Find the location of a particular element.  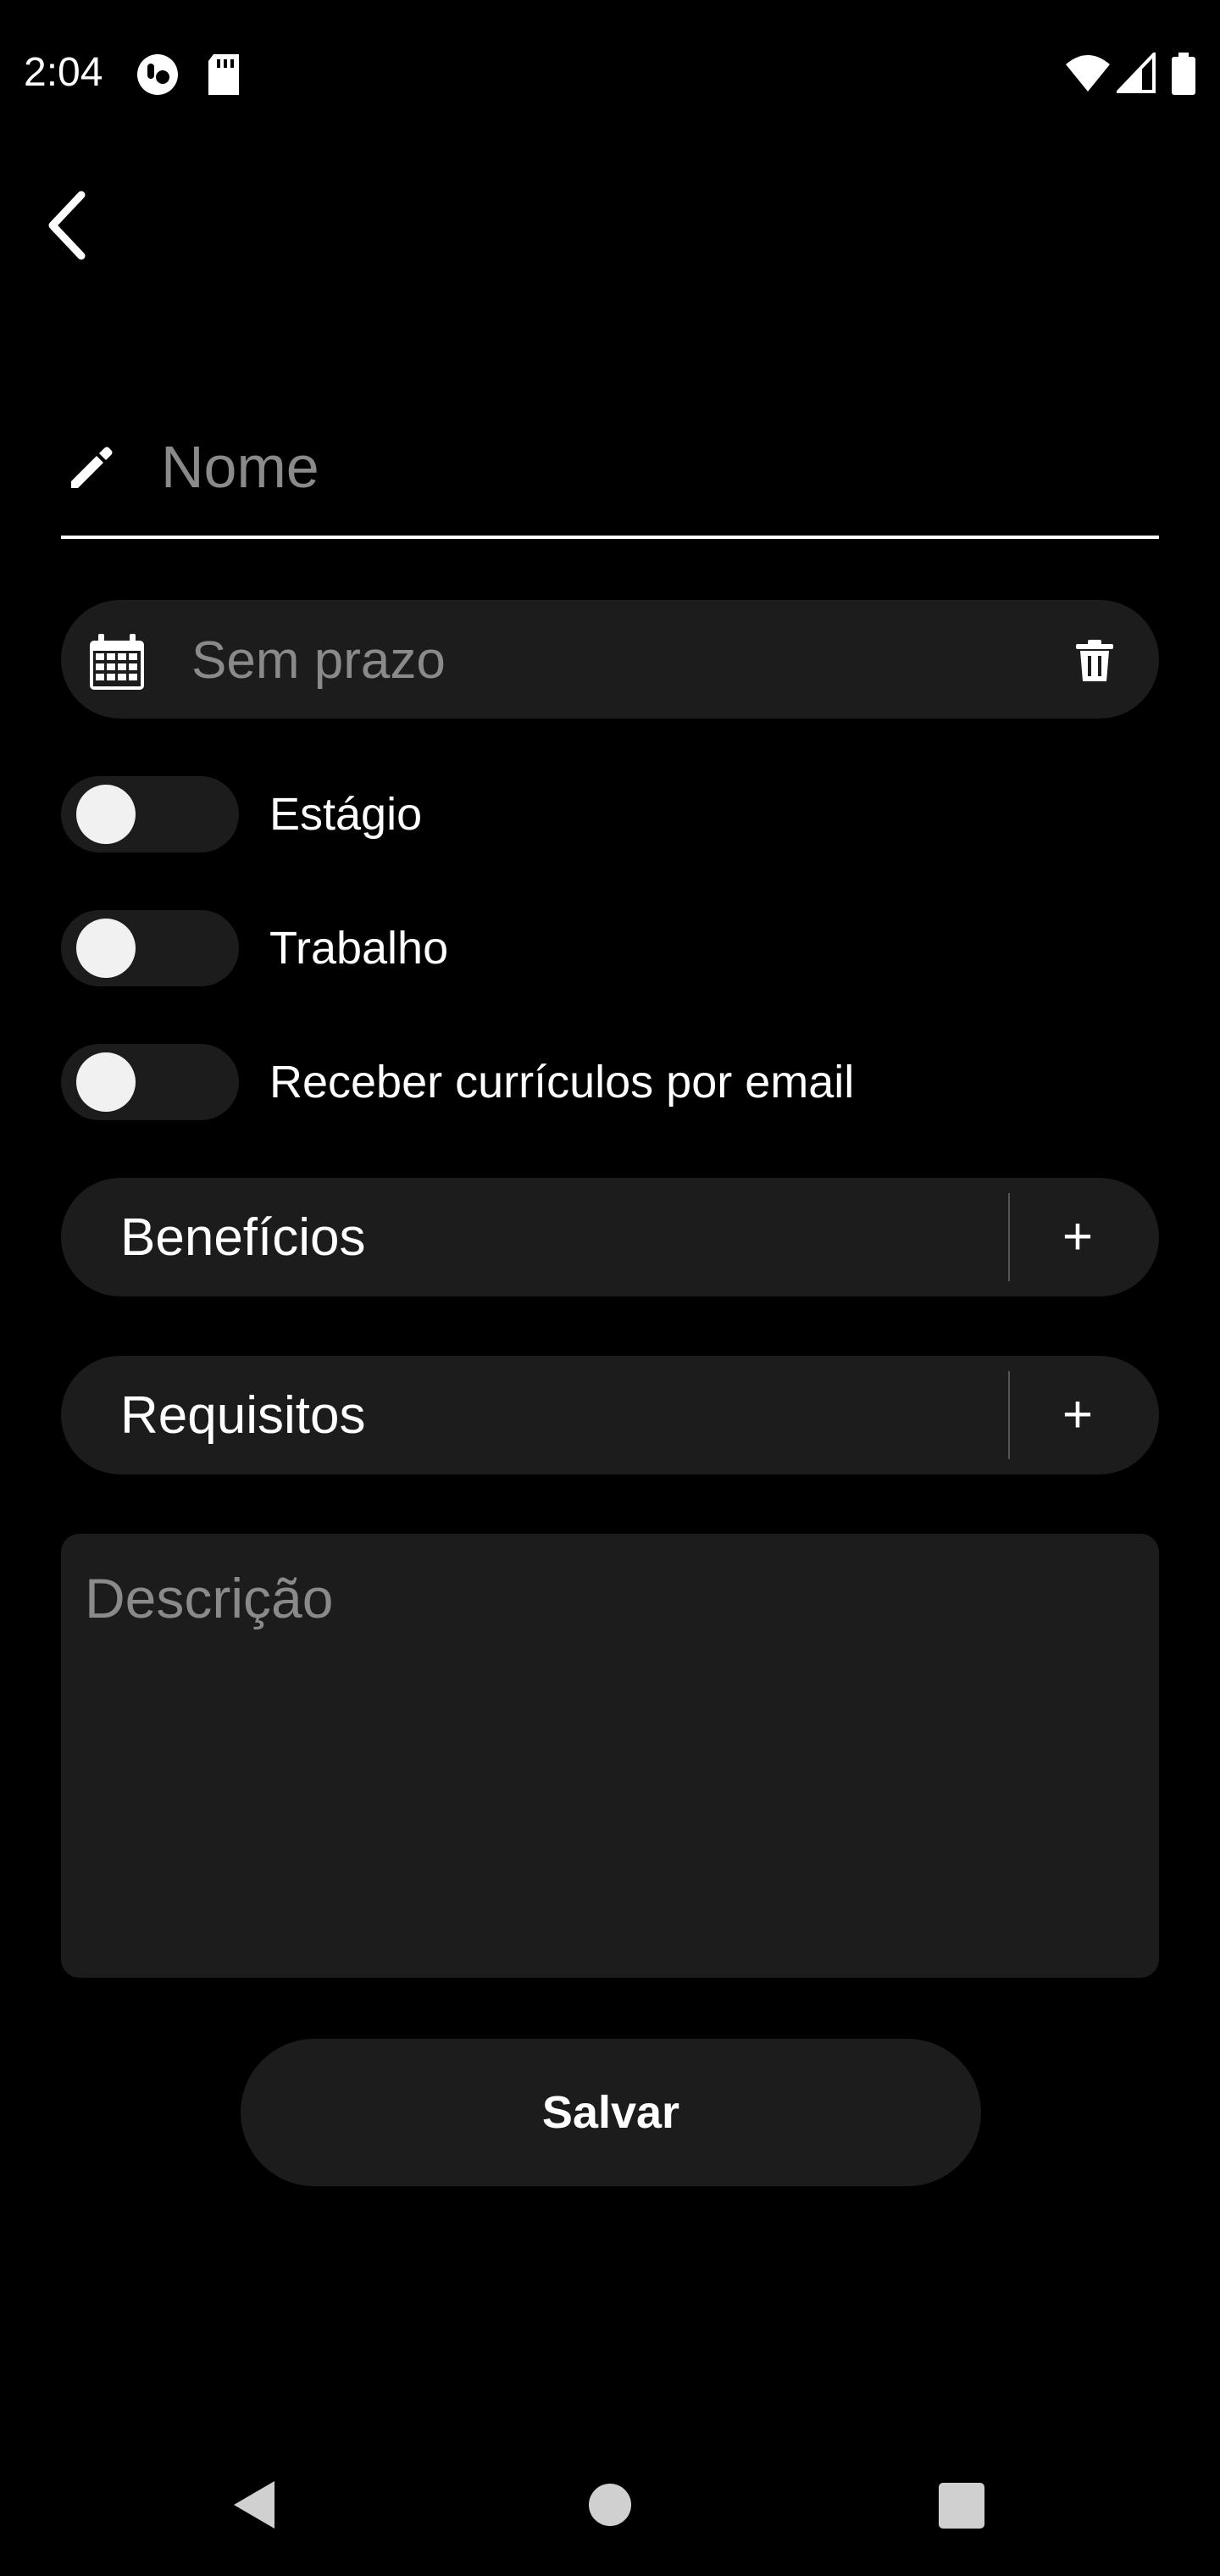

toggle-label: Estágio is located at coordinates (346, 814).